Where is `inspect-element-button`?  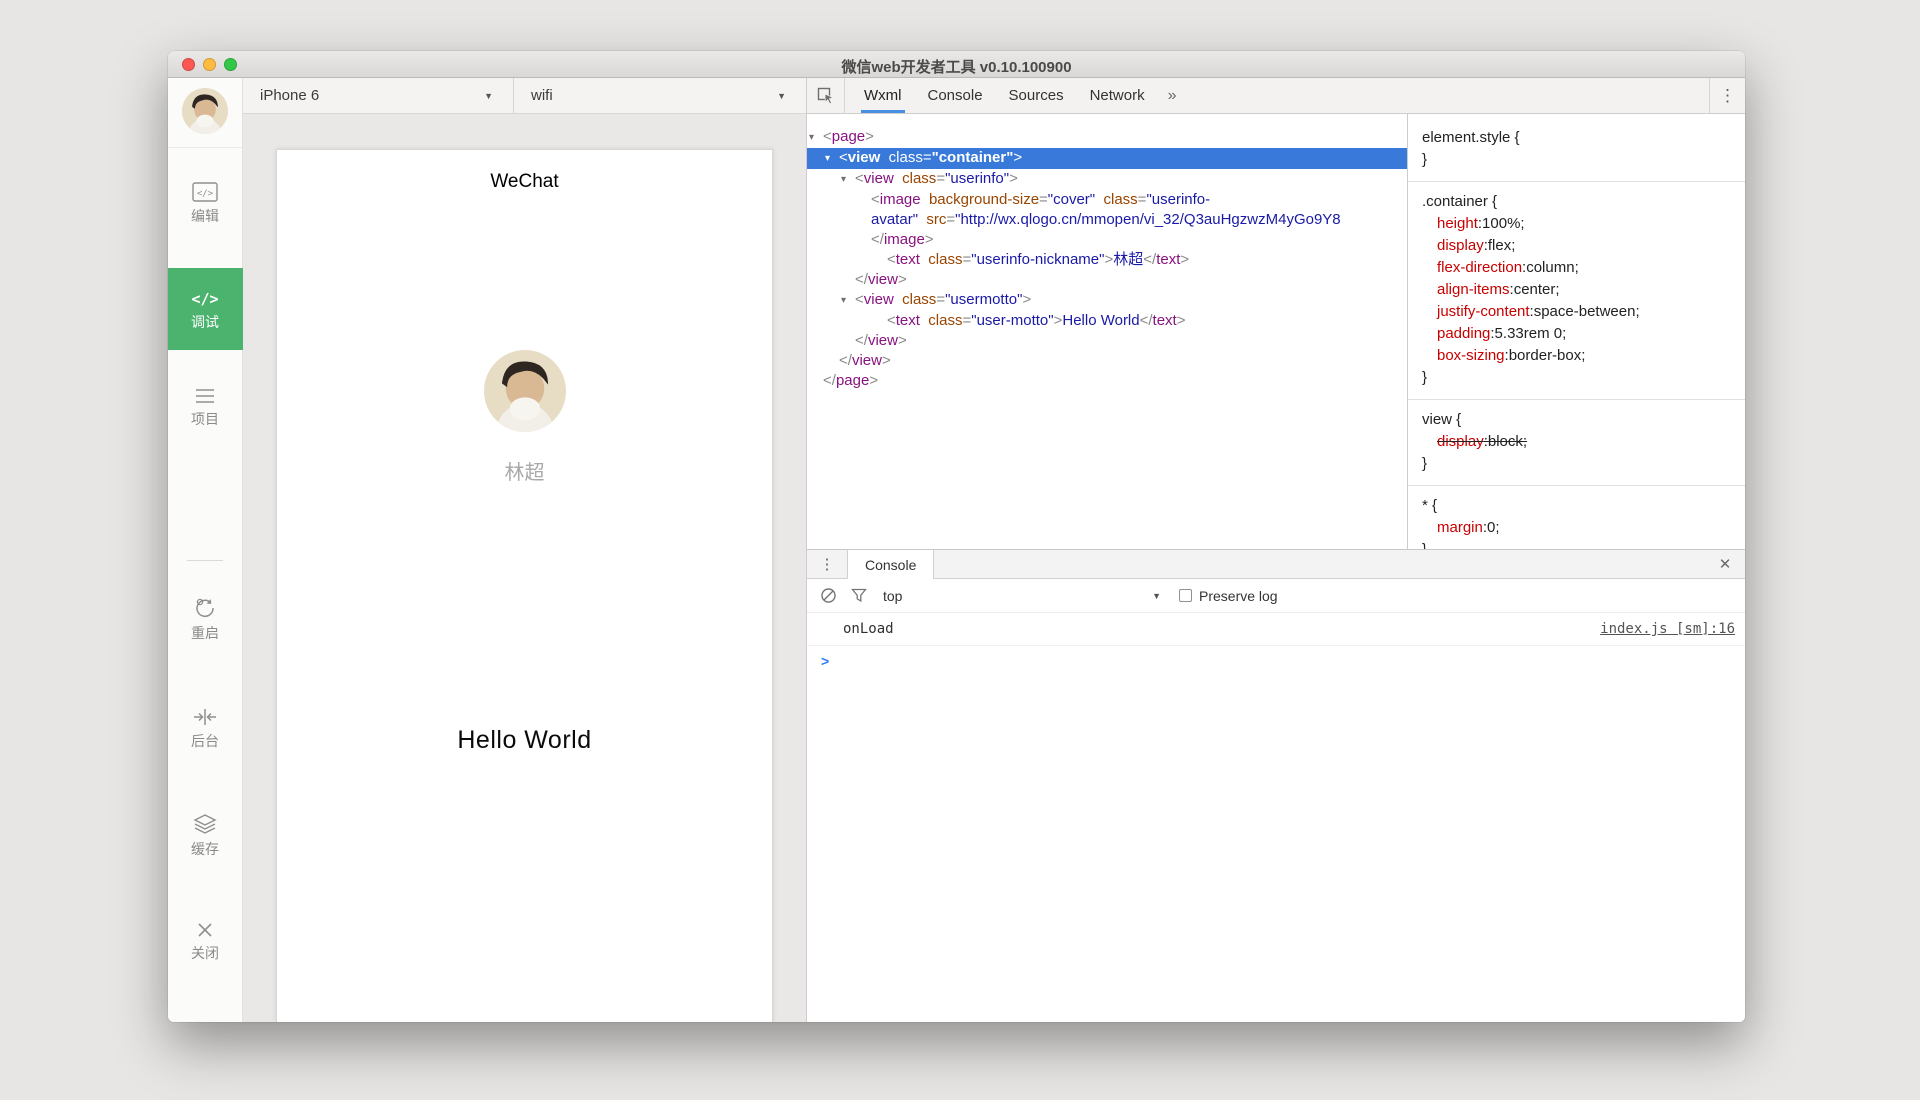
inspect-element-button is located at coordinates (826, 95).